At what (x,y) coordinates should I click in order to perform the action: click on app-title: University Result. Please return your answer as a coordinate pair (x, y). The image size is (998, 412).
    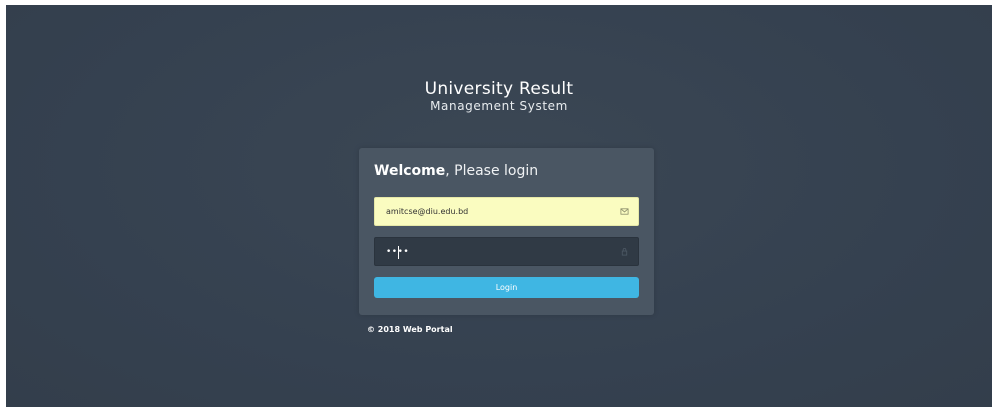
    Looking at the image, I should click on (499, 89).